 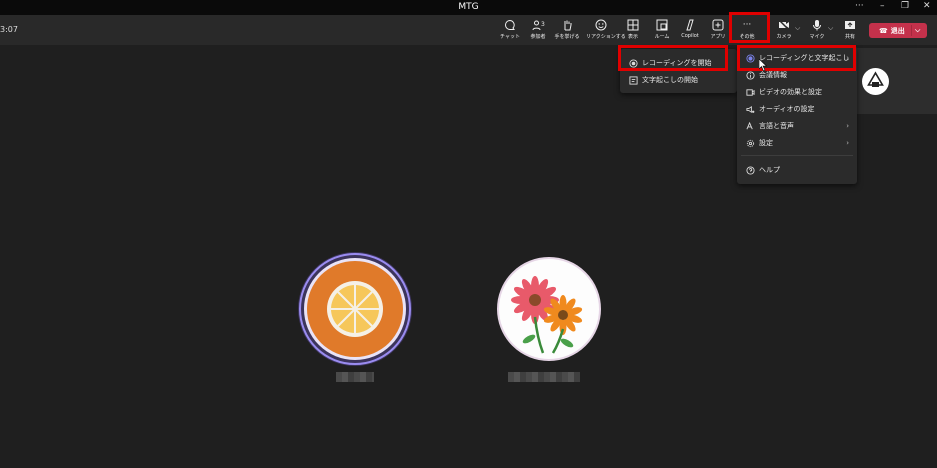 What do you see at coordinates (543, 24) in the screenshot?
I see `participant-count: 3` at bounding box center [543, 24].